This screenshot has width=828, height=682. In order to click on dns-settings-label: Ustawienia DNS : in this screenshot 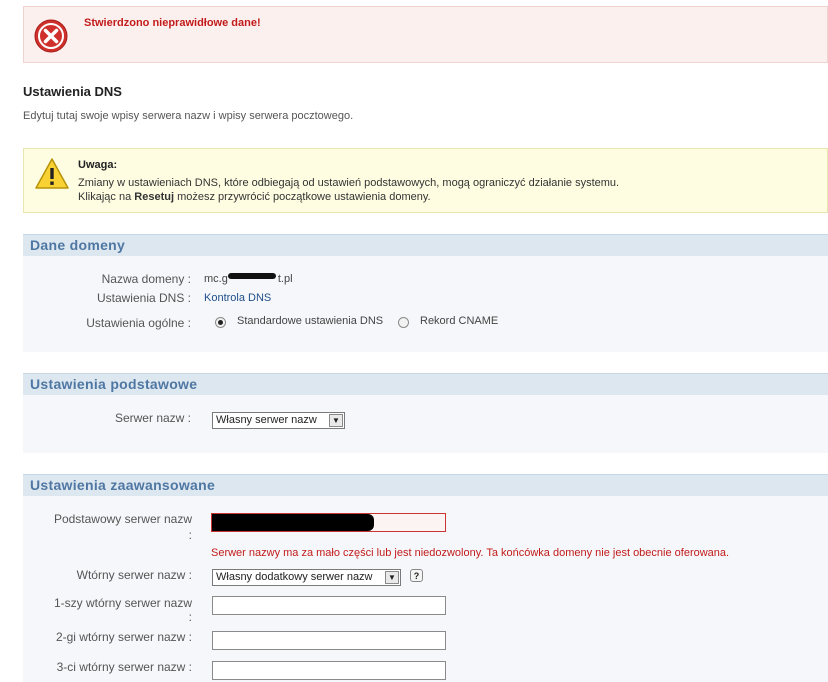, I will do `click(143, 298)`.